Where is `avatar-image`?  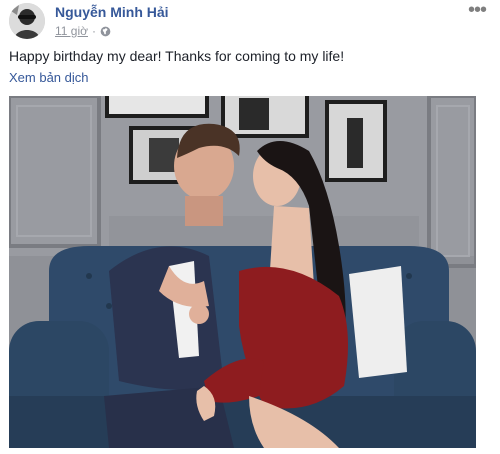
avatar-image is located at coordinates (27, 21).